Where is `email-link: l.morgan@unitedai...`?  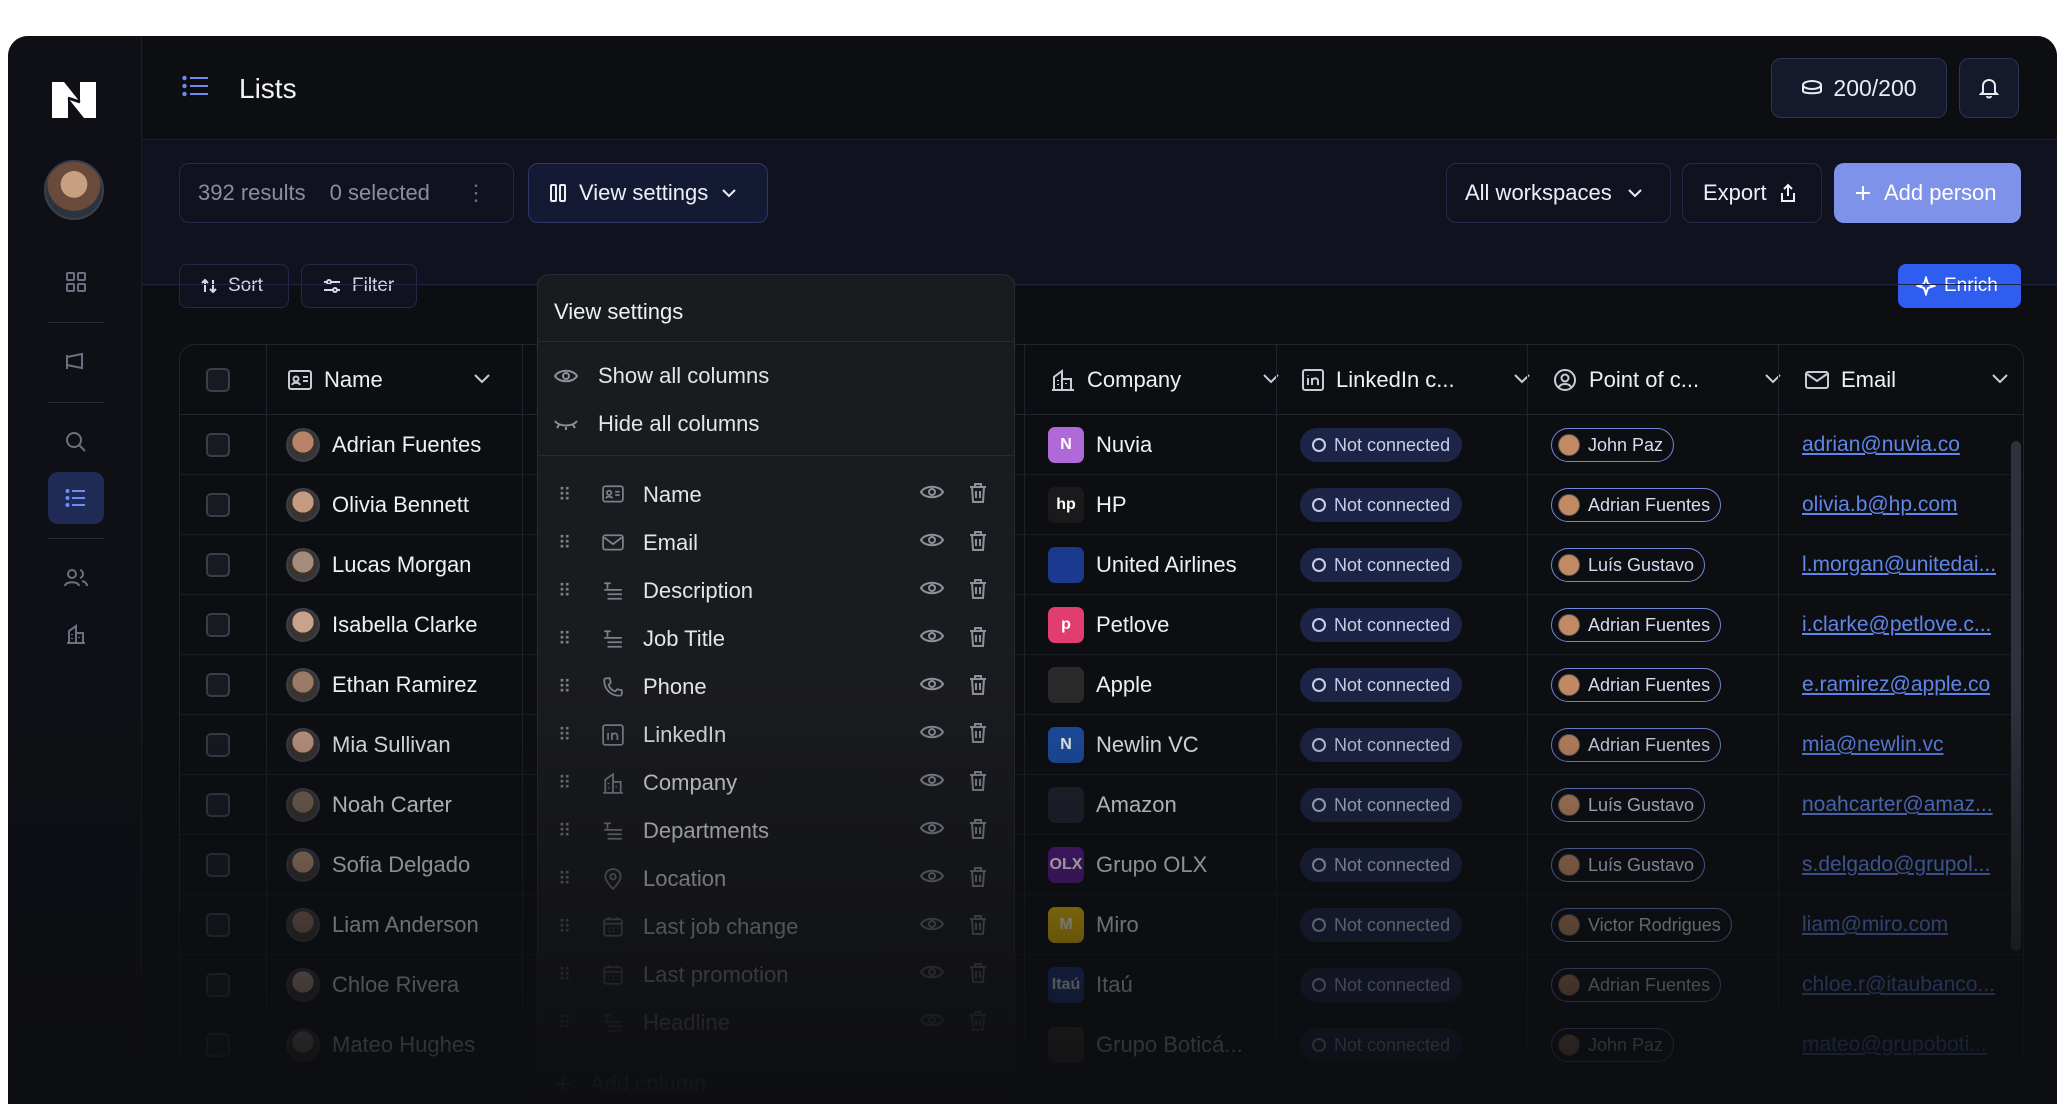
email-link: l.morgan@unitedai... is located at coordinates (1899, 565).